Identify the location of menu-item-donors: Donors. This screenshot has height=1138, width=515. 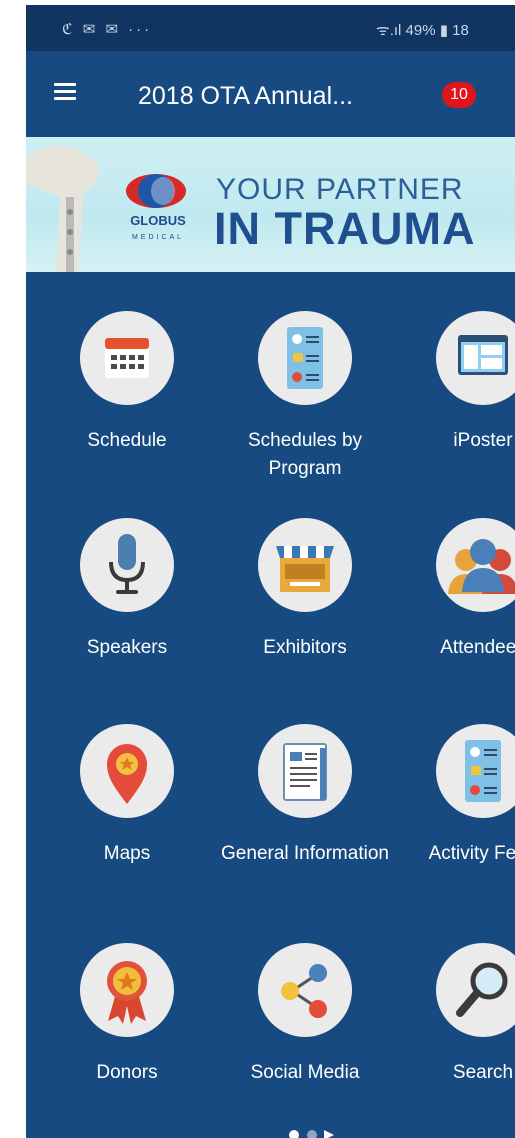
(127, 1033).